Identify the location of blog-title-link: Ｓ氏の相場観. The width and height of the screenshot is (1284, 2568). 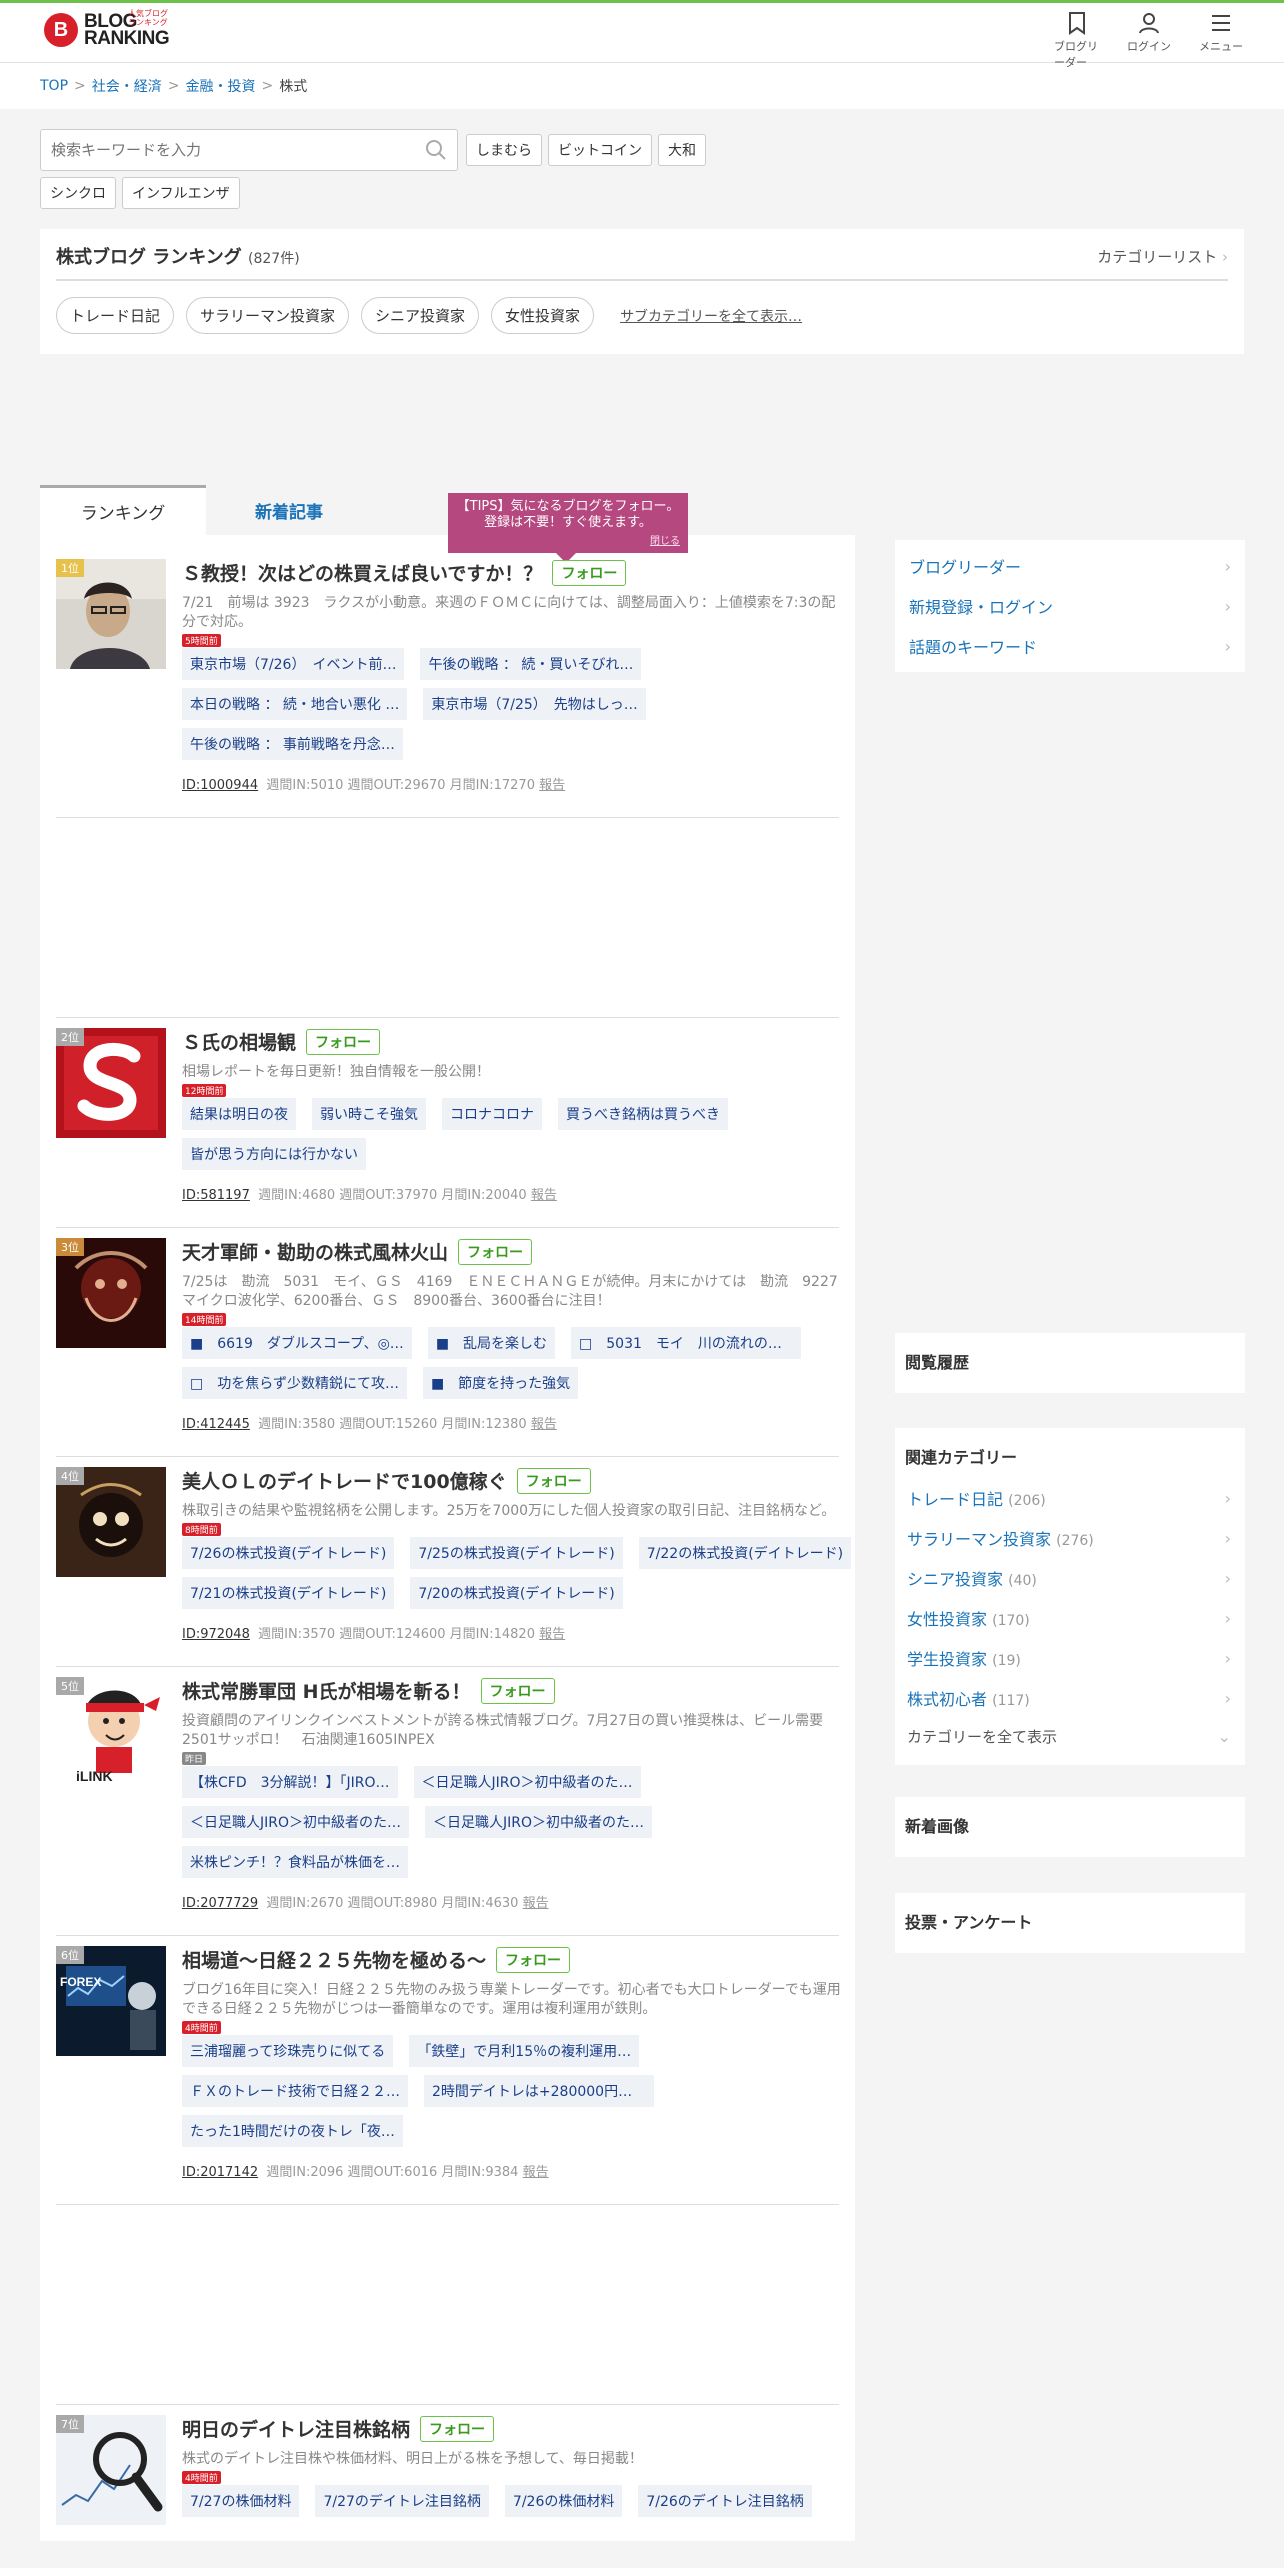
(239, 1041).